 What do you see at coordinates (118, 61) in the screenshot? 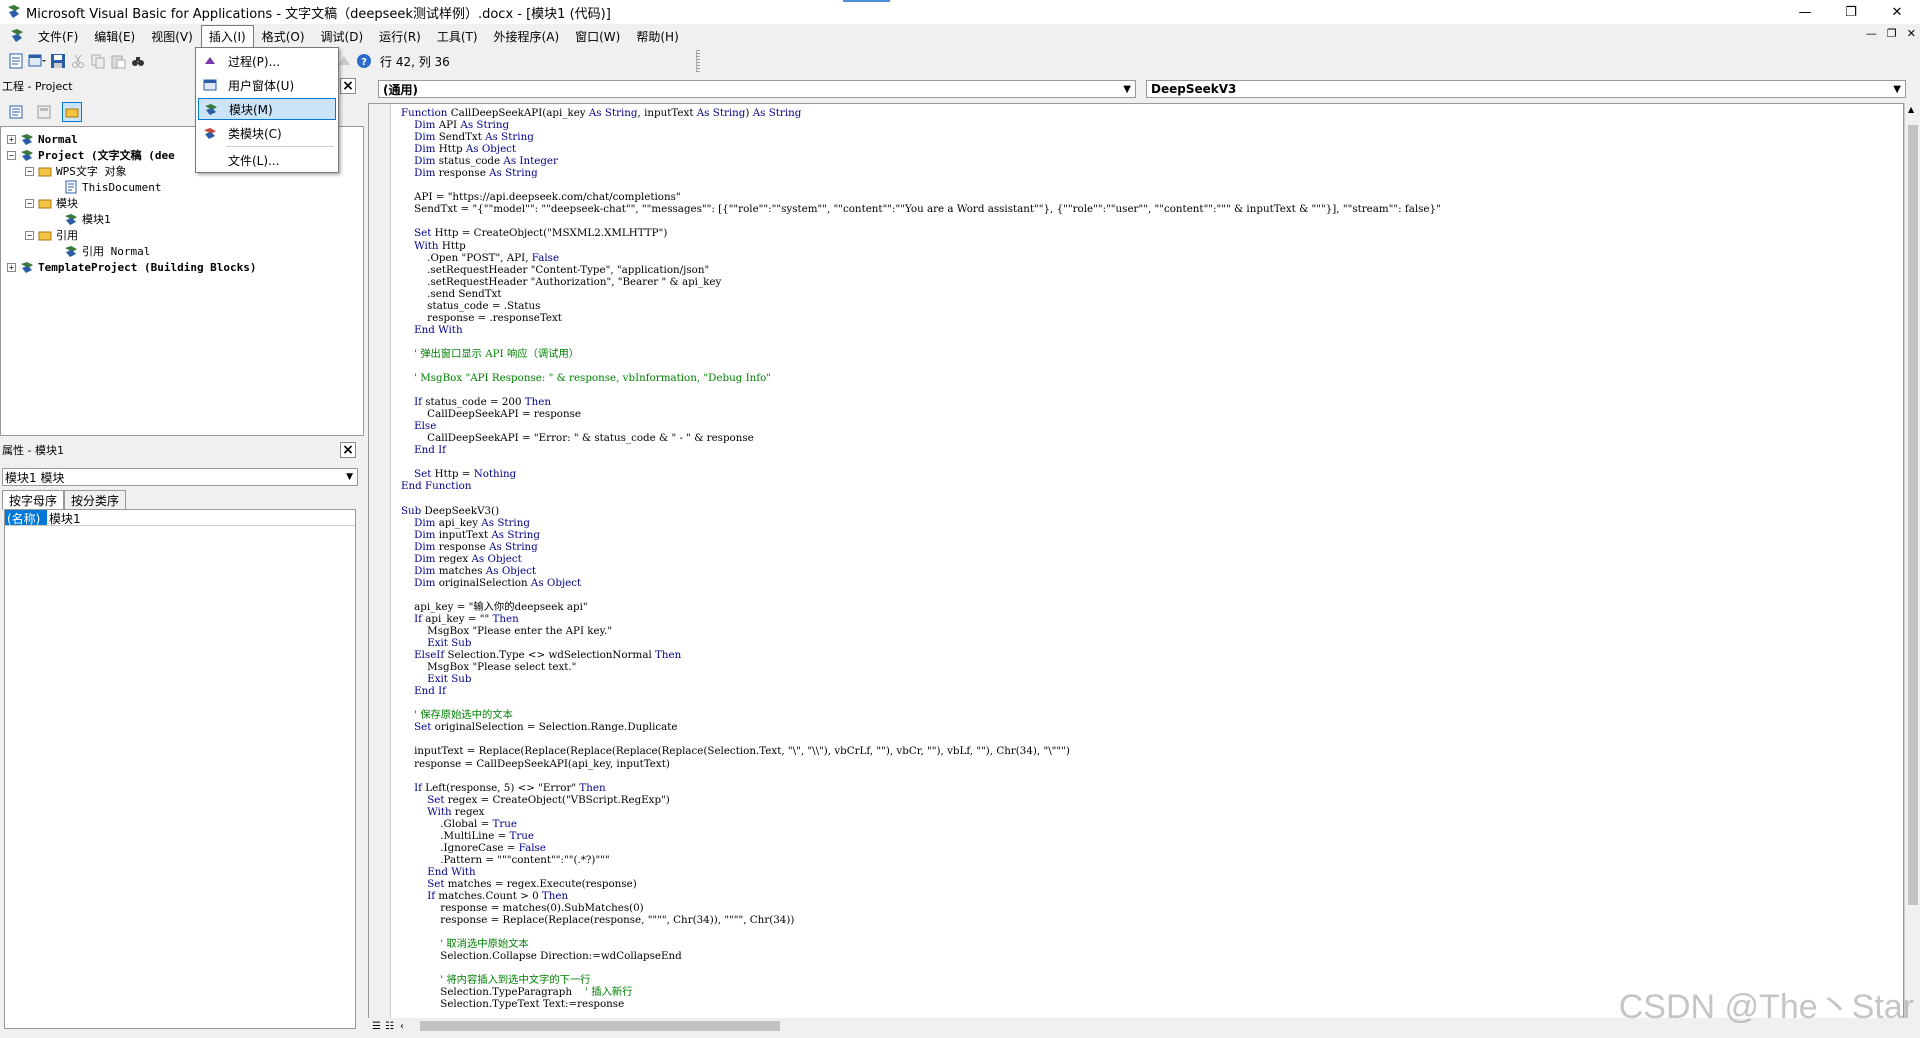
I see `paste-icon` at bounding box center [118, 61].